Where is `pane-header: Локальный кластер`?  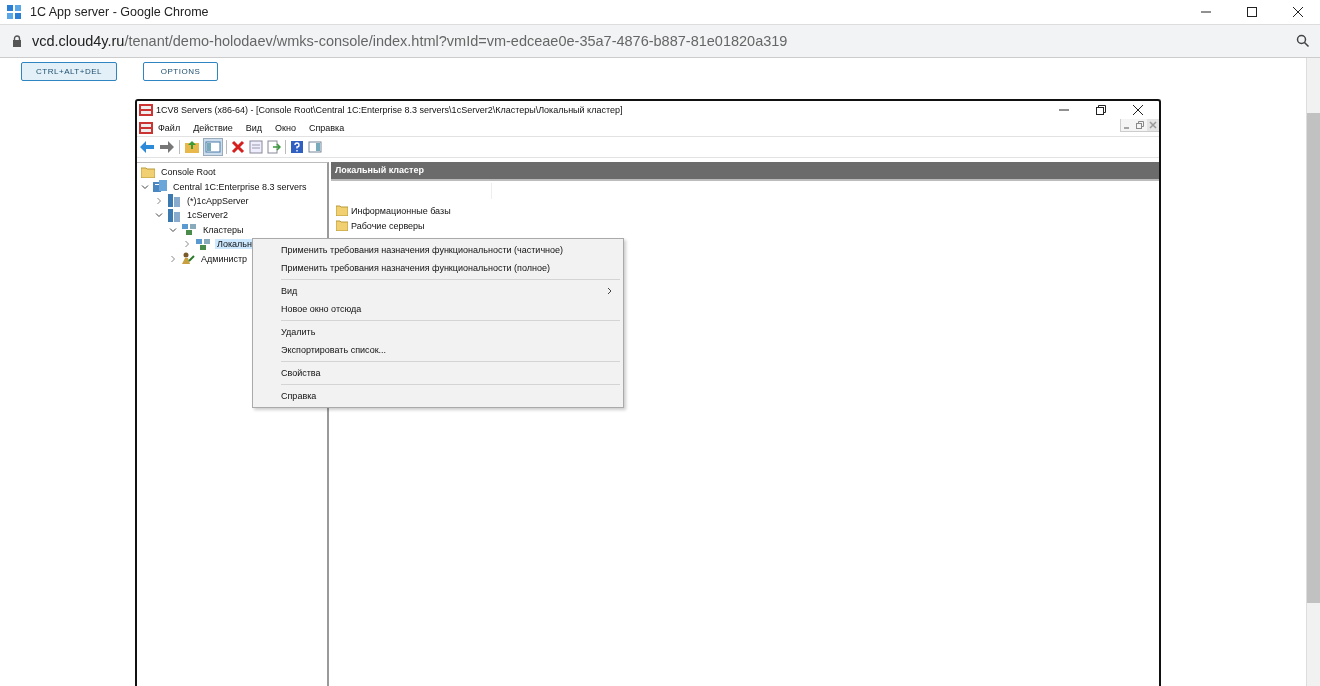
pane-header: Локальный кластер is located at coordinates (745, 171).